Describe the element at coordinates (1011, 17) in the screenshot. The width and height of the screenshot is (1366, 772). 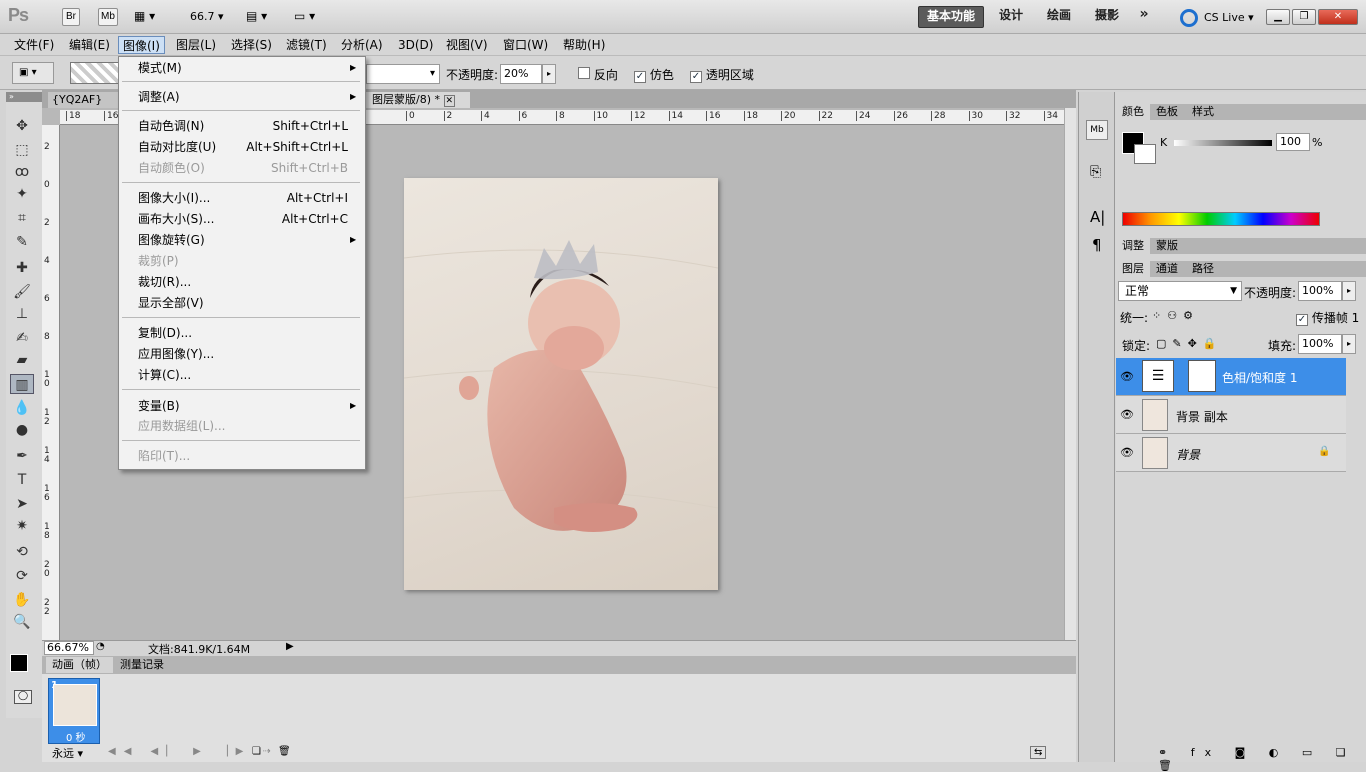
I see `workspace-design: 设计` at that location.